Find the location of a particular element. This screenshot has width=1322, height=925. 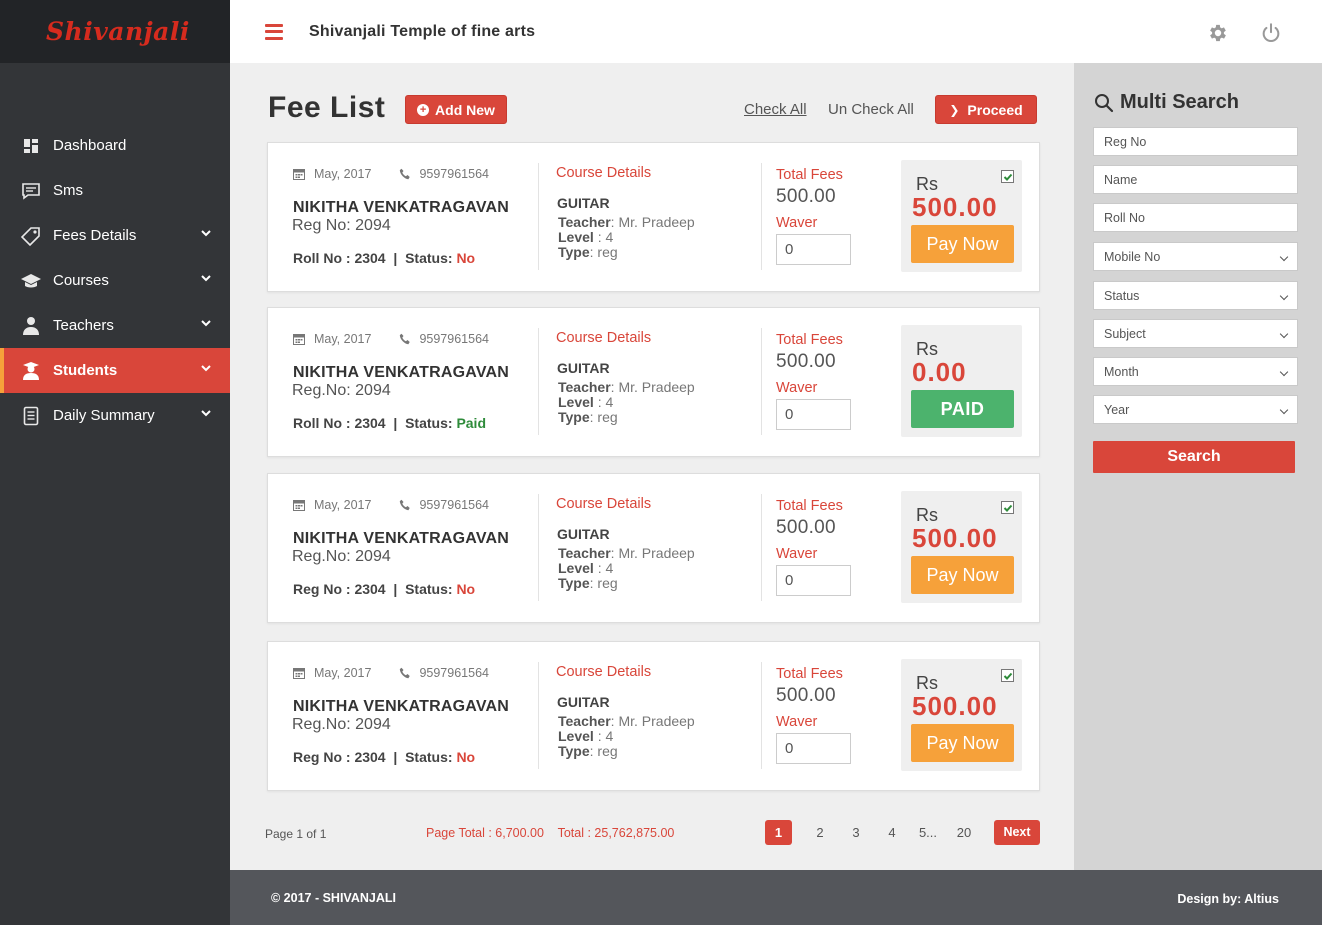

plus-icon: + is located at coordinates (423, 109).